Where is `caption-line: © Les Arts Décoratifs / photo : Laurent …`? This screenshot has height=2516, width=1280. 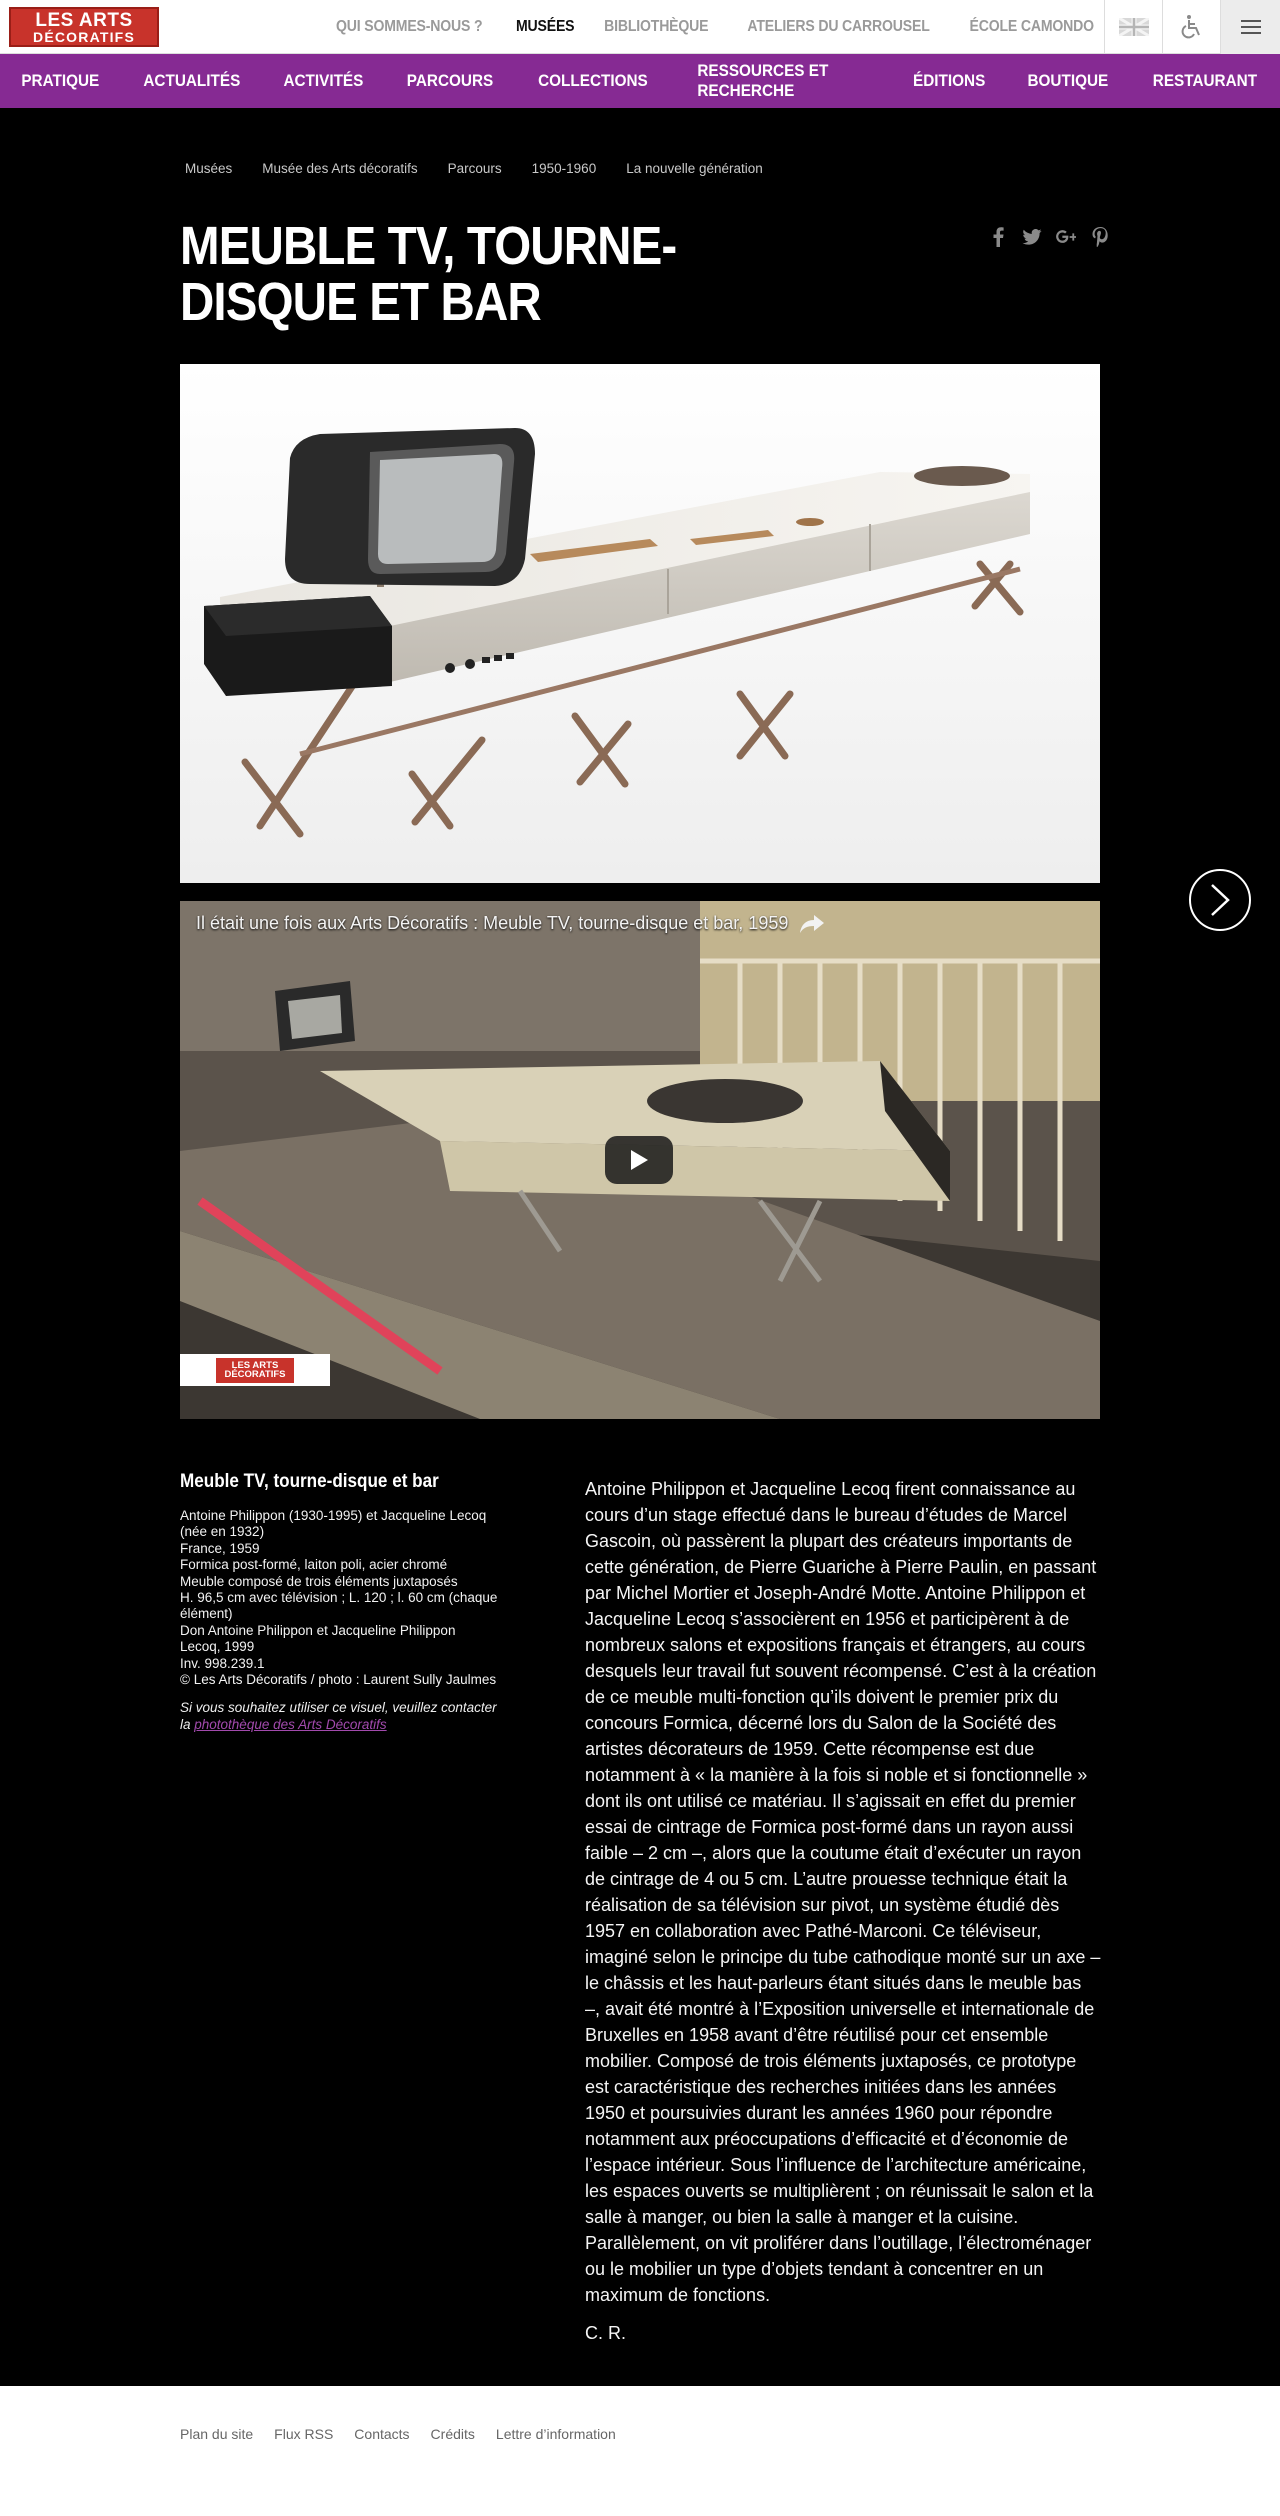 caption-line: © Les Arts Décoratifs / photo : Laurent … is located at coordinates (338, 1680).